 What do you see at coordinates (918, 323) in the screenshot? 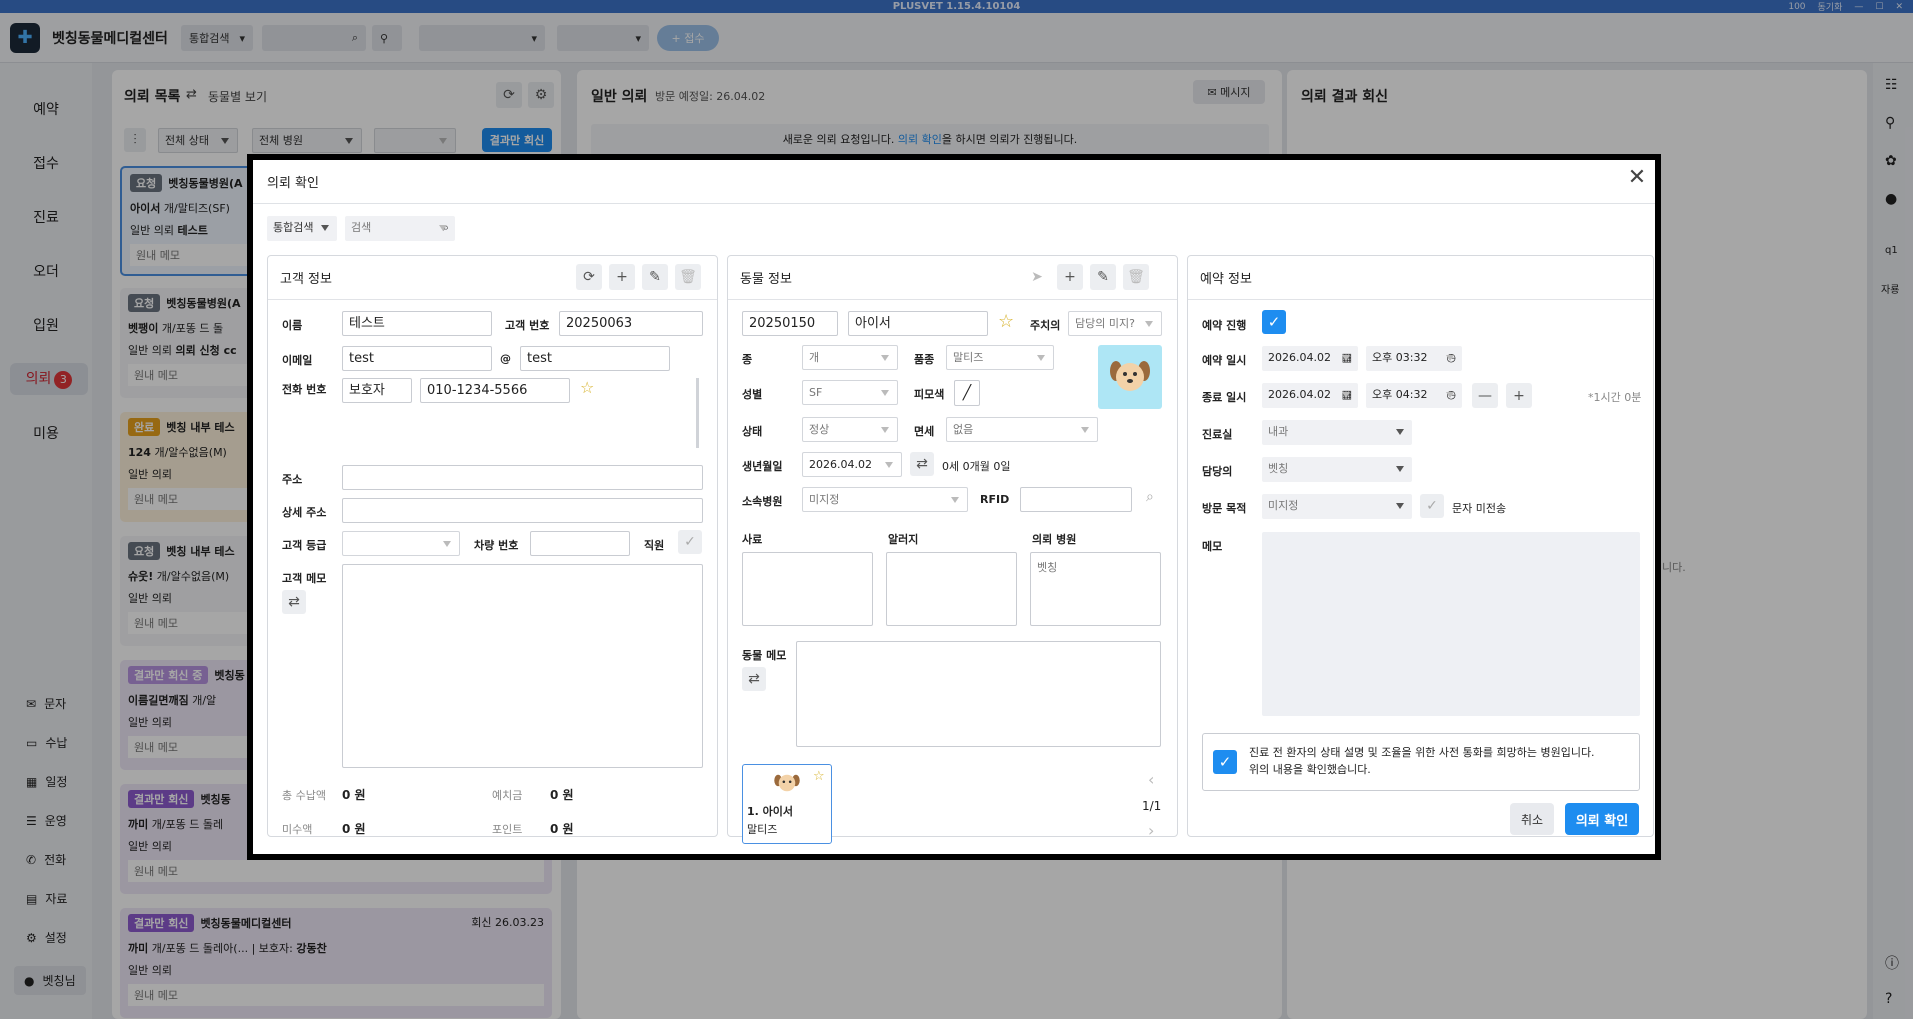
I see `animal-name-field: 아이서` at bounding box center [918, 323].